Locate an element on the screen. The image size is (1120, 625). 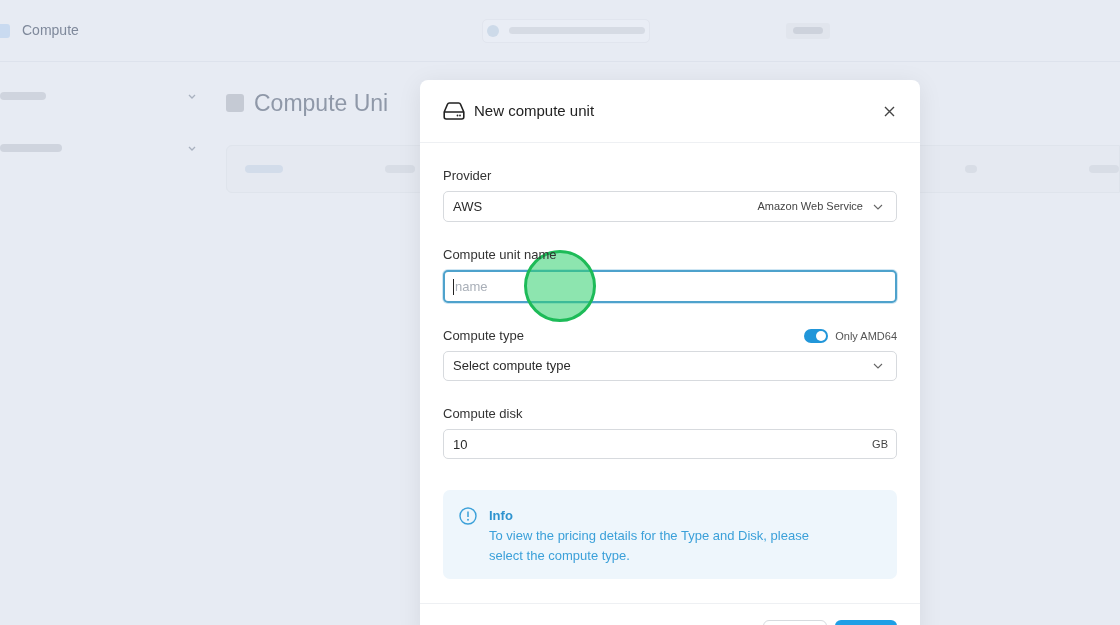
name-input: name is located at coordinates (670, 286).